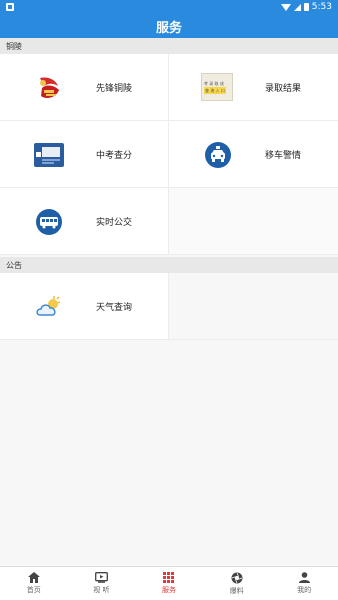 The height and width of the screenshot is (600, 338). Describe the element at coordinates (49, 307) in the screenshot. I see `weather-icon` at that location.